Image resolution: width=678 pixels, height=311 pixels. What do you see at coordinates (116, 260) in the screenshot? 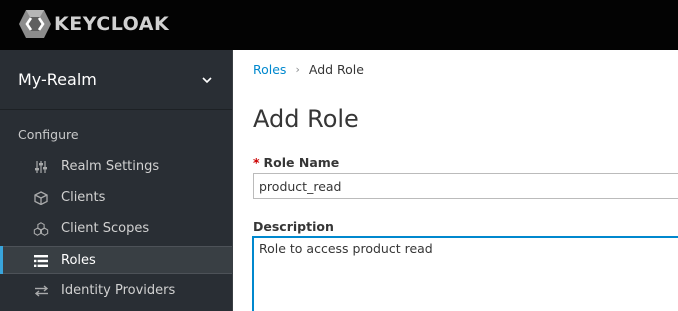
I see `sidebar-item-roles: Roles` at bounding box center [116, 260].